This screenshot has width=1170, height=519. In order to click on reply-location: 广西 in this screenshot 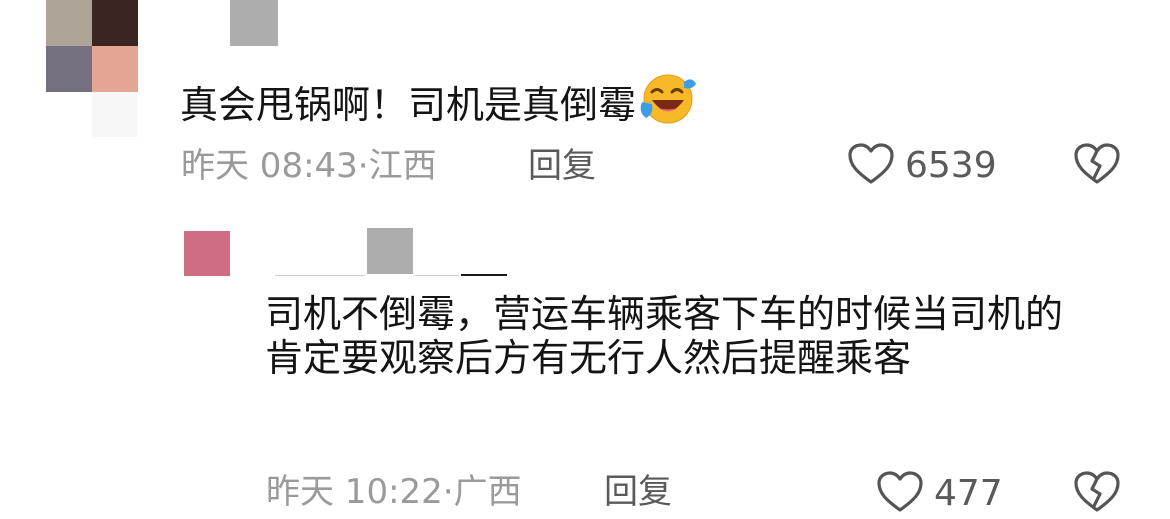, I will do `click(487, 492)`.